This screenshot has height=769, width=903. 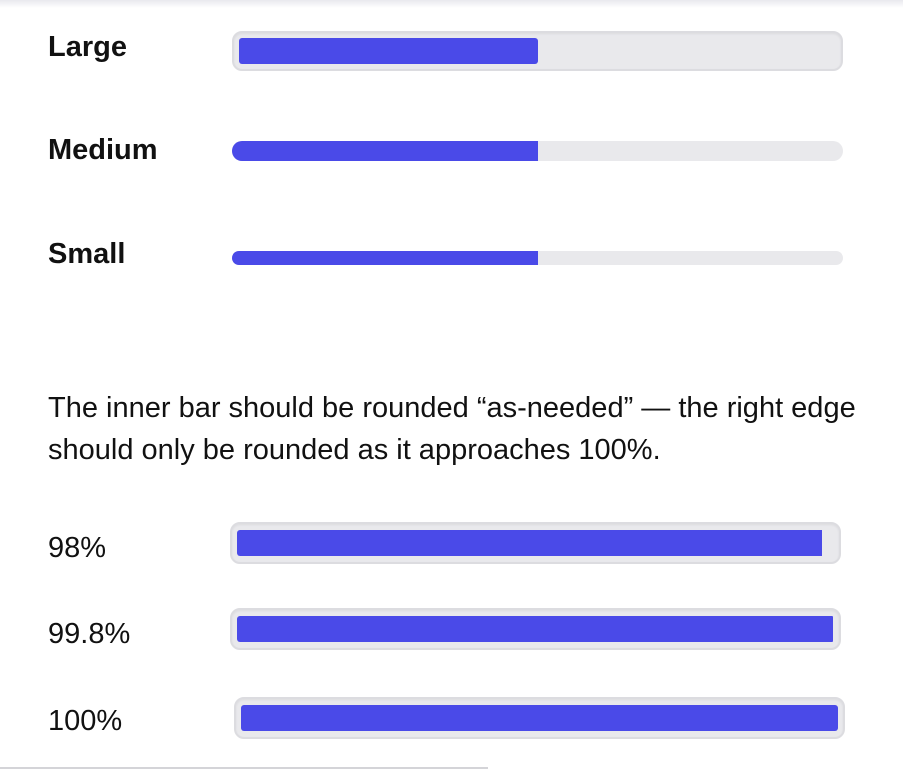 What do you see at coordinates (85, 721) in the screenshot?
I see `percent-label-100: 100%` at bounding box center [85, 721].